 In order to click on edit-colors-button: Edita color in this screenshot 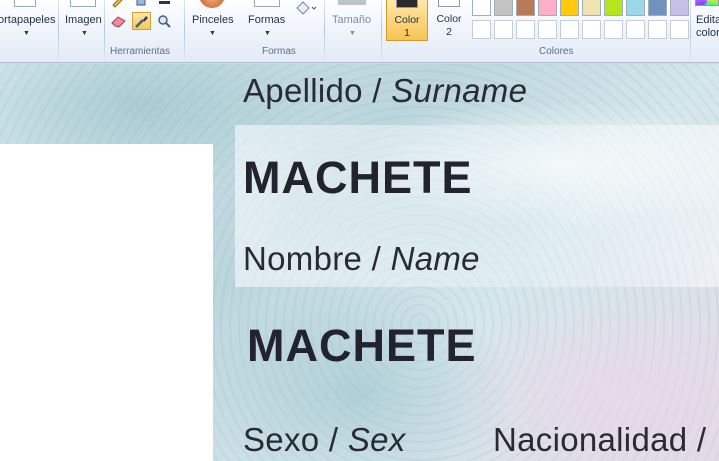, I will do `click(705, 22)`.